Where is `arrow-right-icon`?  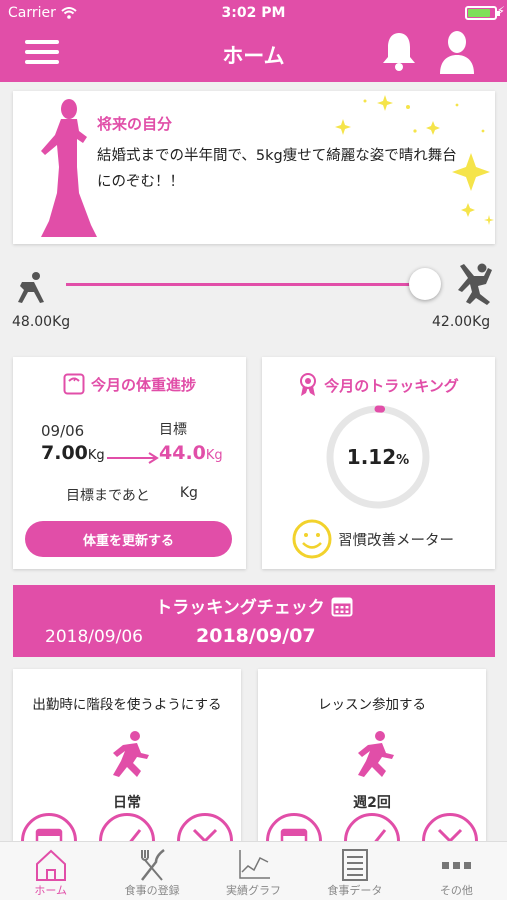 arrow-right-icon is located at coordinates (133, 458).